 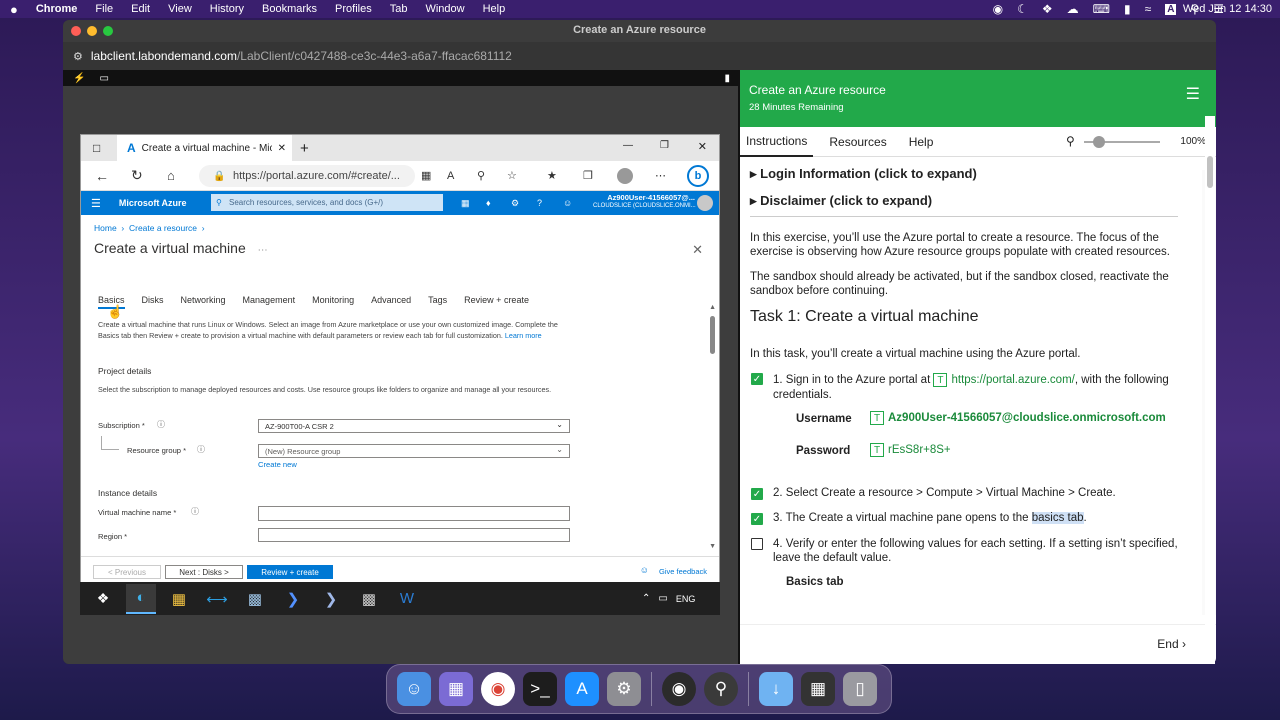 I want to click on finder-icon: ☺, so click(x=414, y=689).